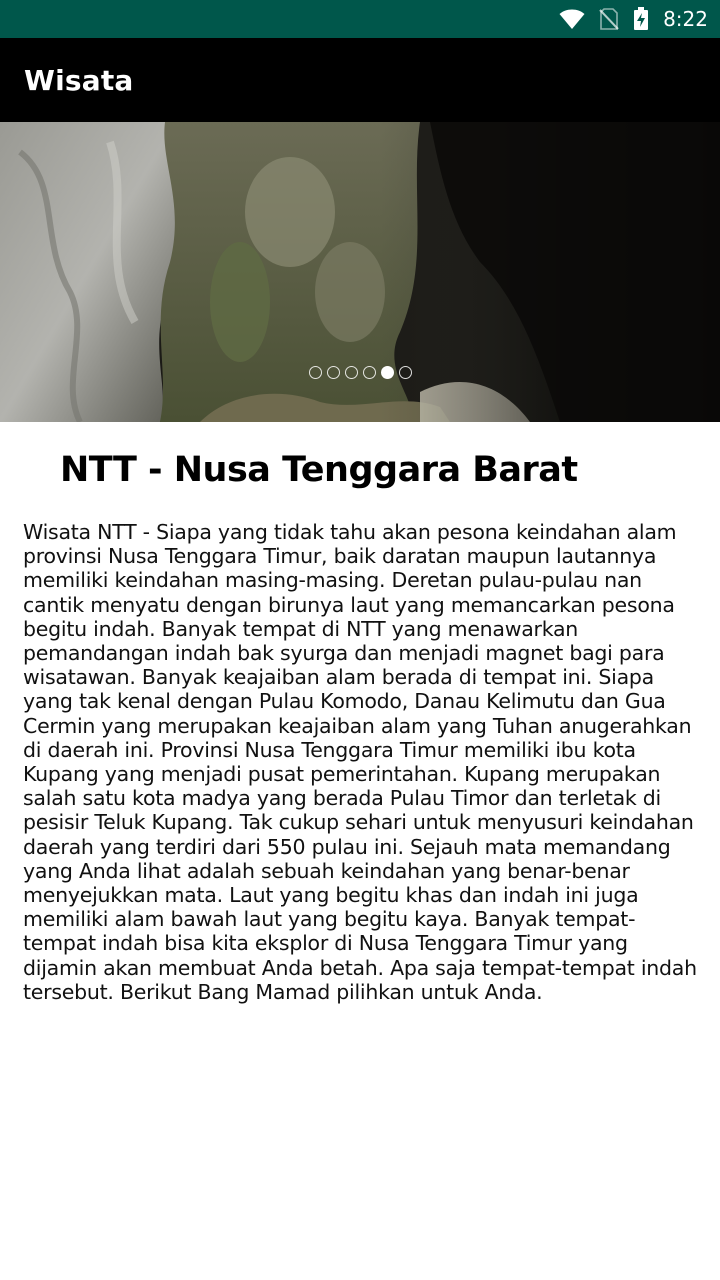 The image size is (720, 1280). What do you see at coordinates (79, 80) in the screenshot?
I see `app-title: Wisata` at bounding box center [79, 80].